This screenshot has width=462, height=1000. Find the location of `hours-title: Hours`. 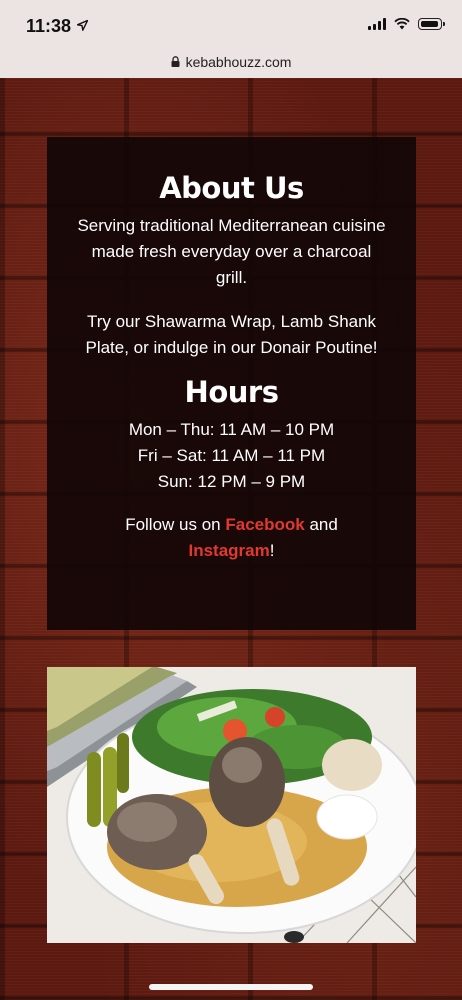

hours-title: Hours is located at coordinates (231, 392).